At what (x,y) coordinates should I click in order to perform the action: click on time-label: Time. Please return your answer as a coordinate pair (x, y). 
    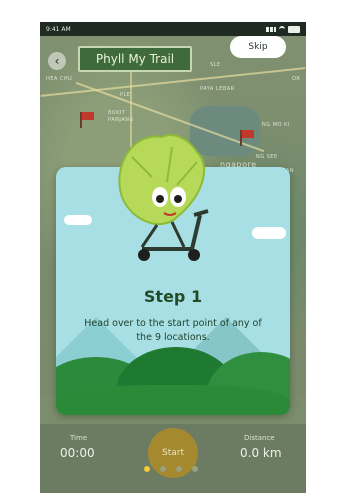
    Looking at the image, I should click on (79, 438).